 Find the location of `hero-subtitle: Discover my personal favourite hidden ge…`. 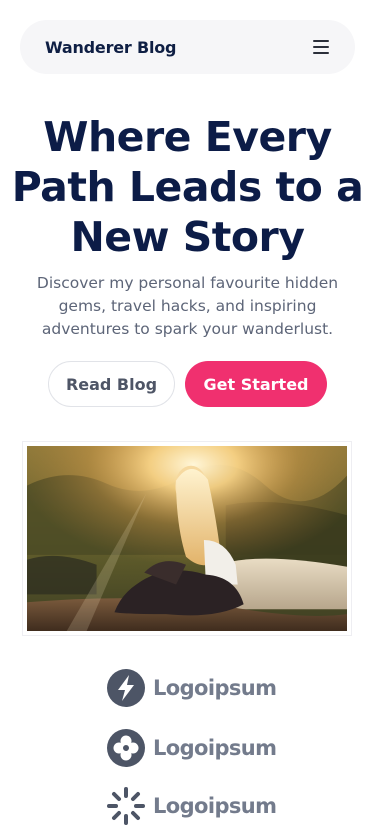

hero-subtitle: Discover my personal favourite hidden ge… is located at coordinates (187, 306).